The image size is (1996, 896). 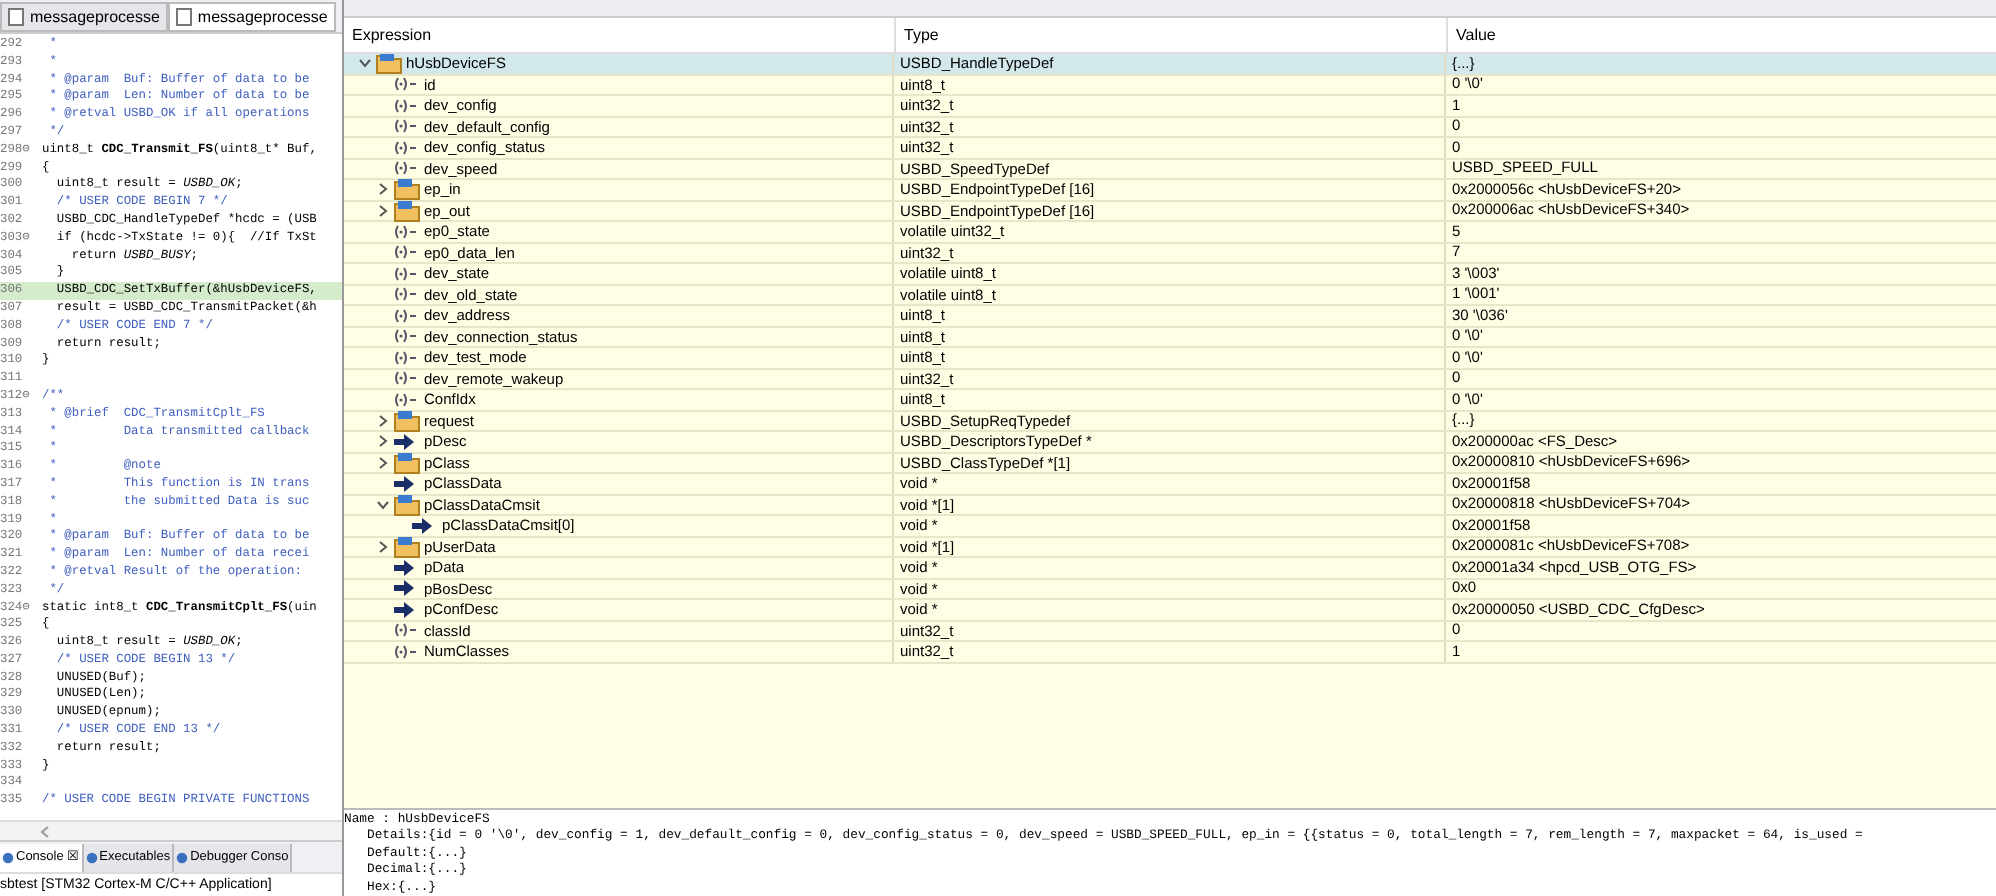 What do you see at coordinates (620, 35) in the screenshot?
I see `column-header: Expression` at bounding box center [620, 35].